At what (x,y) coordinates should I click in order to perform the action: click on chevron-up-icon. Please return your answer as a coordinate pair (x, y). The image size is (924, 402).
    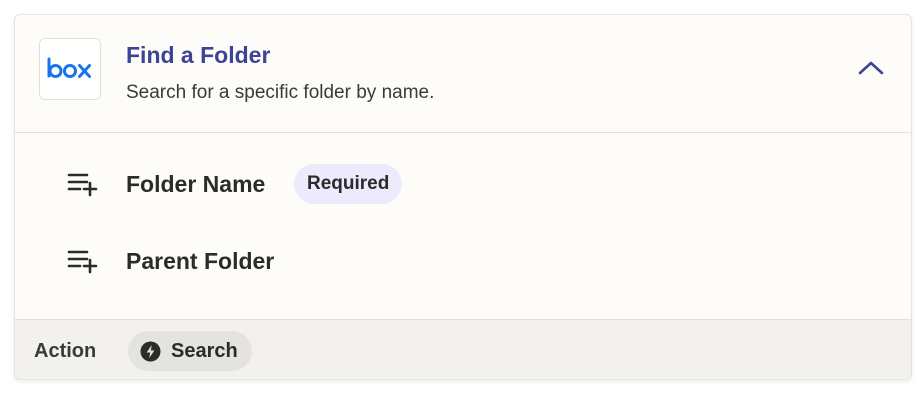
    Looking at the image, I should click on (871, 68).